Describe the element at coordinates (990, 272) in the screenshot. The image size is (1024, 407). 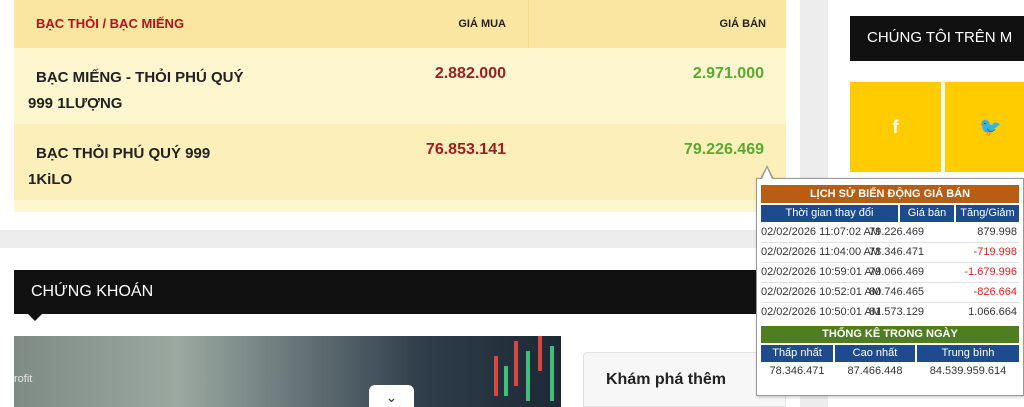
I see `history-change: -1.679.996` at that location.